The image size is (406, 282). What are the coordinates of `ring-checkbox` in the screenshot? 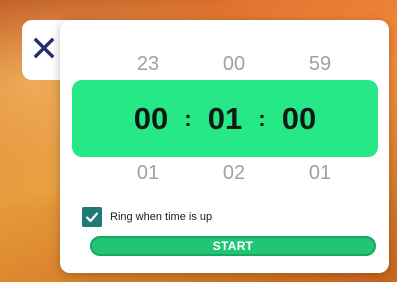 It's located at (92, 217).